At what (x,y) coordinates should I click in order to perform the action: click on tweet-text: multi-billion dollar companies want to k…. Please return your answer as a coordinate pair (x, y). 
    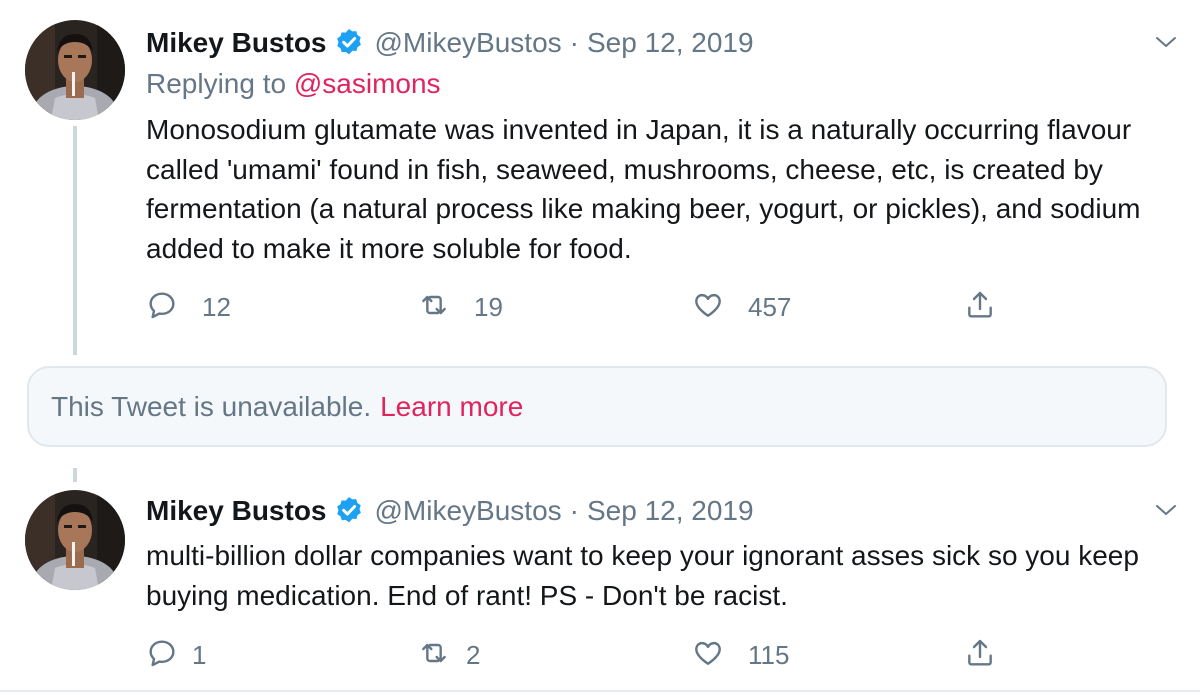
    Looking at the image, I should click on (642, 575).